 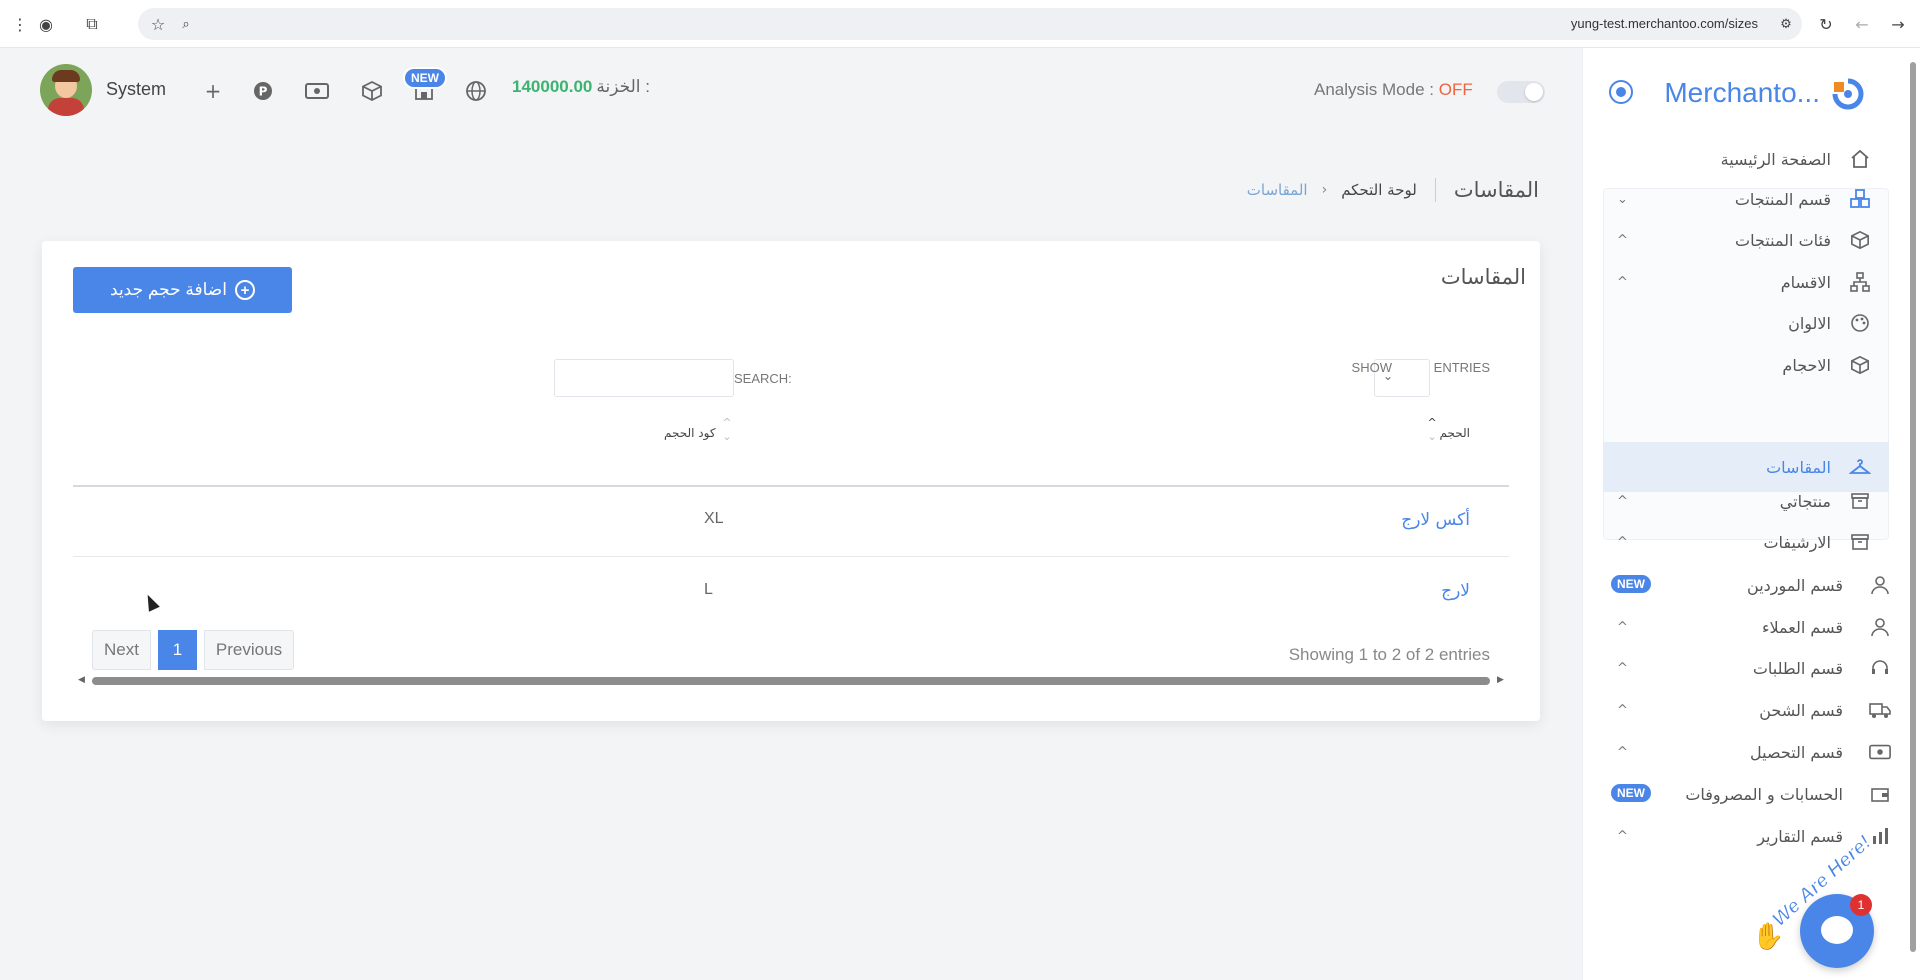 What do you see at coordinates (1860, 159) in the screenshot?
I see `home-icon` at bounding box center [1860, 159].